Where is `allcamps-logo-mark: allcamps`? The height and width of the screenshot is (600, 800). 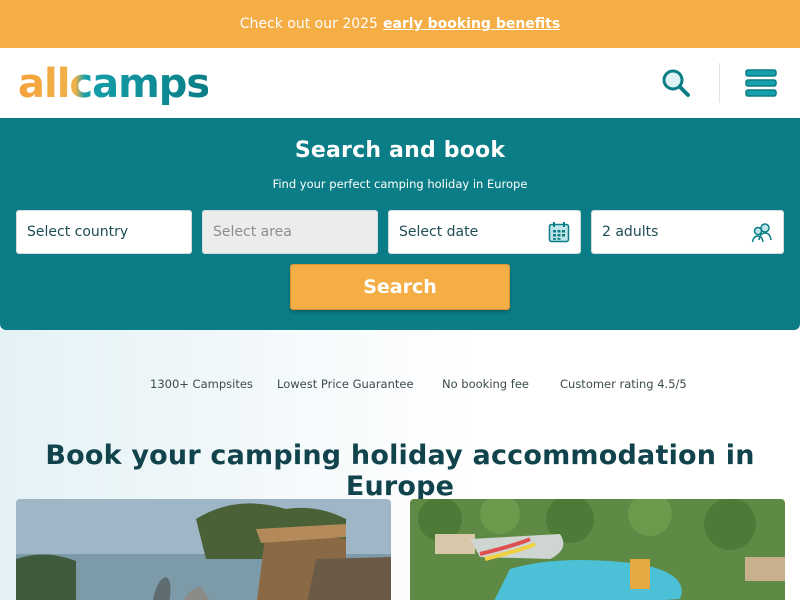 allcamps-logo-mark: allcamps is located at coordinates (113, 83).